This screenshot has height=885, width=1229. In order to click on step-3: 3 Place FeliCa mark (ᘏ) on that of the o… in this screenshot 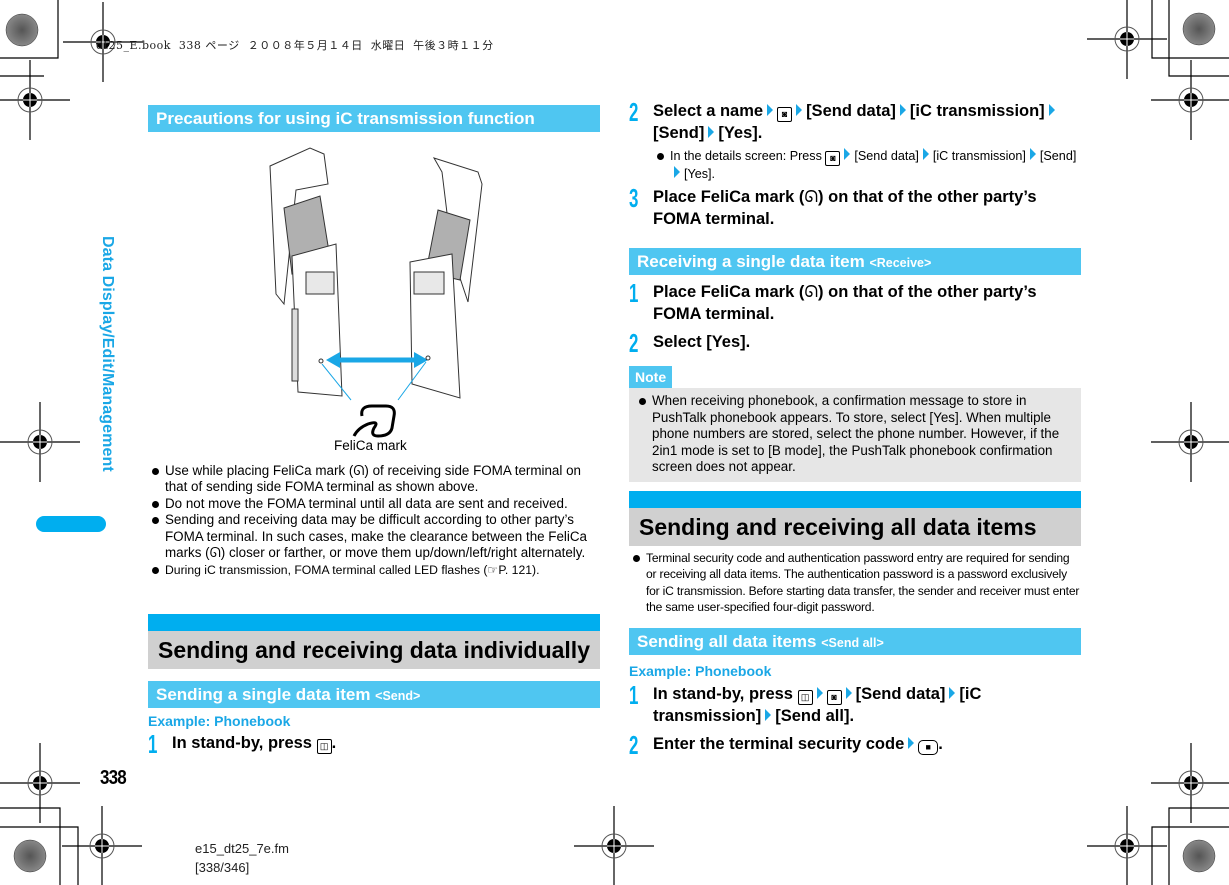, I will do `click(833, 206)`.